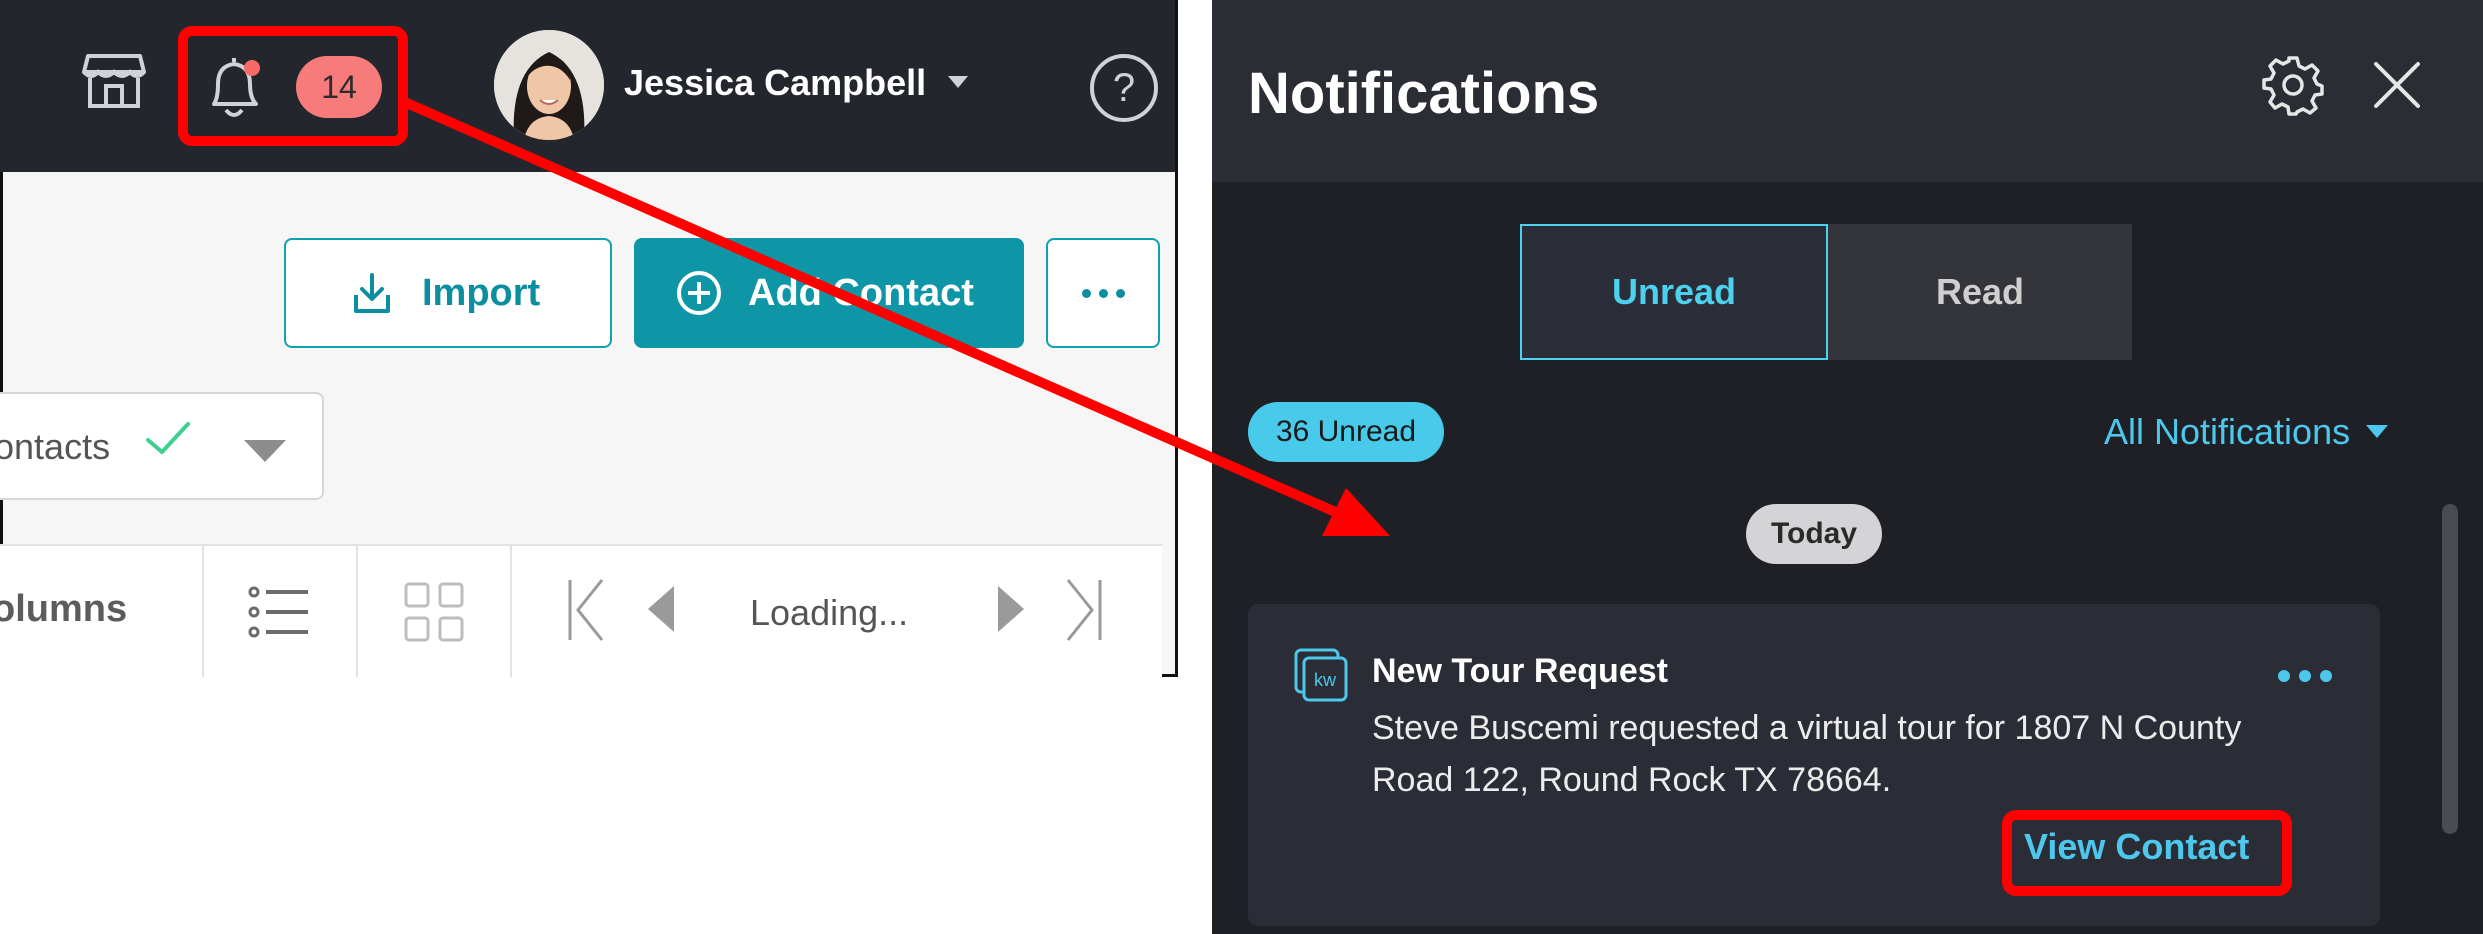 This screenshot has width=2483, height=934. What do you see at coordinates (63, 609) in the screenshot?
I see `columns-button-label: olumns` at bounding box center [63, 609].